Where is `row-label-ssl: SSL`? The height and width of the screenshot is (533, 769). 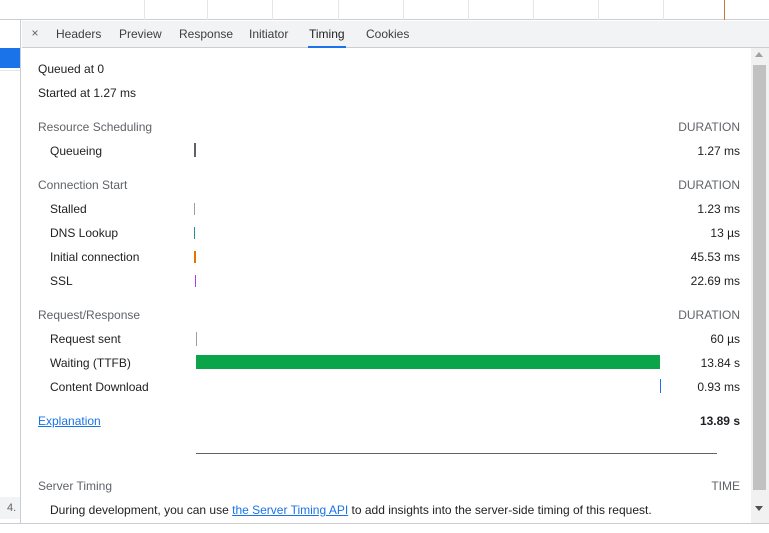
row-label-ssl: SSL is located at coordinates (61, 281).